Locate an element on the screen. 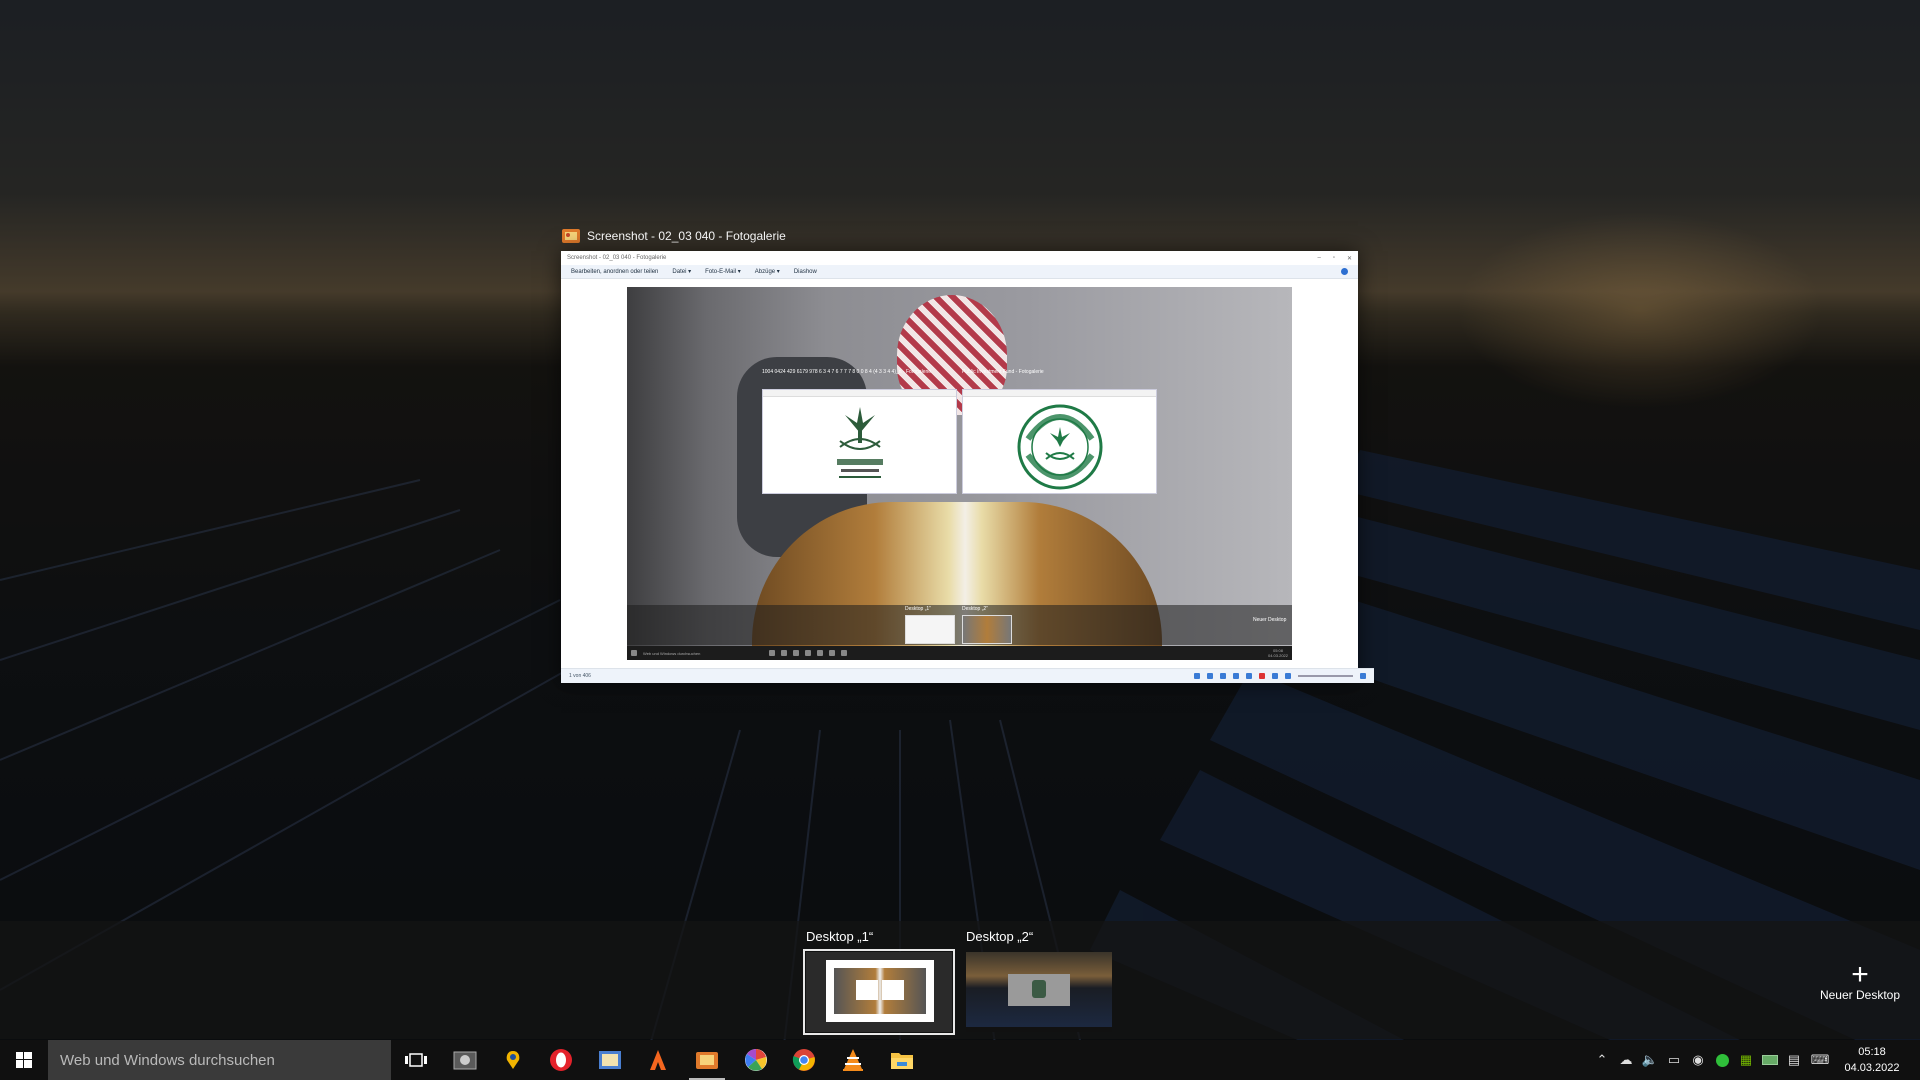  help-icon is located at coordinates (1344, 271).